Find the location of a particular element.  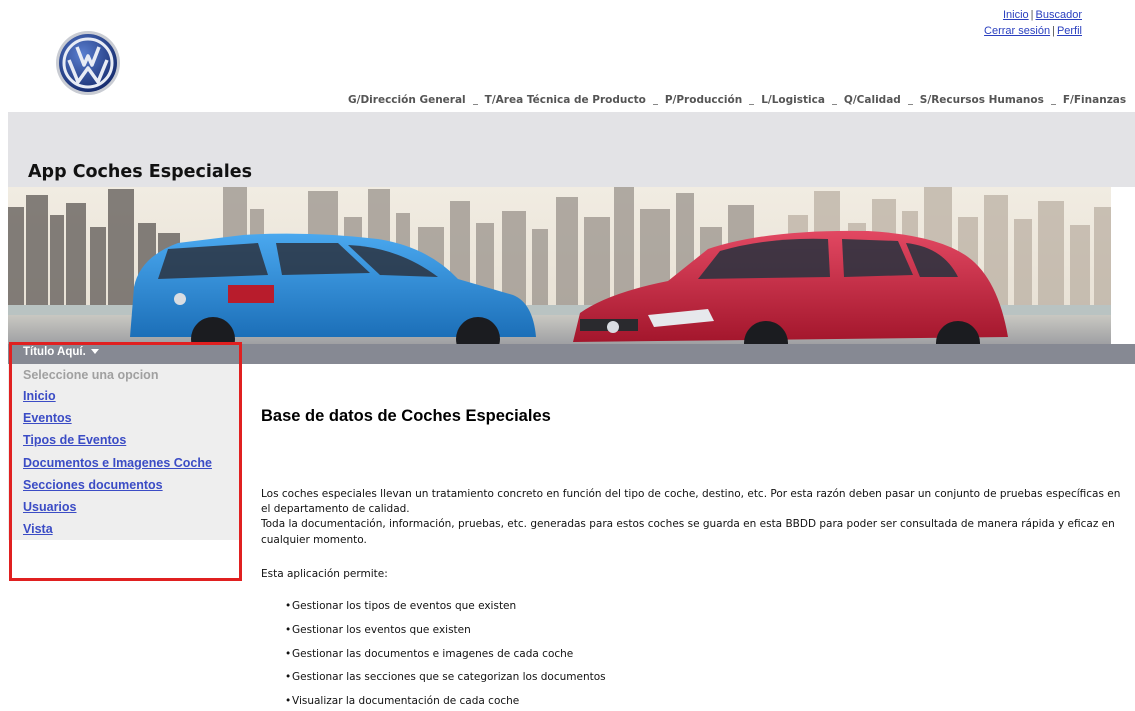

dept-recursos-humanos: S/Recursos Humanos is located at coordinates (982, 100).